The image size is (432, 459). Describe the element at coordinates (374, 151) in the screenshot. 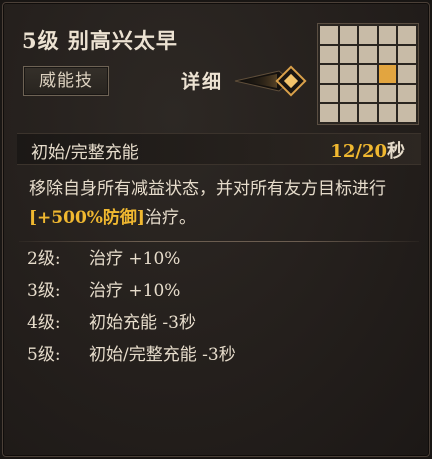

I see `cooldown-full: 20` at that location.